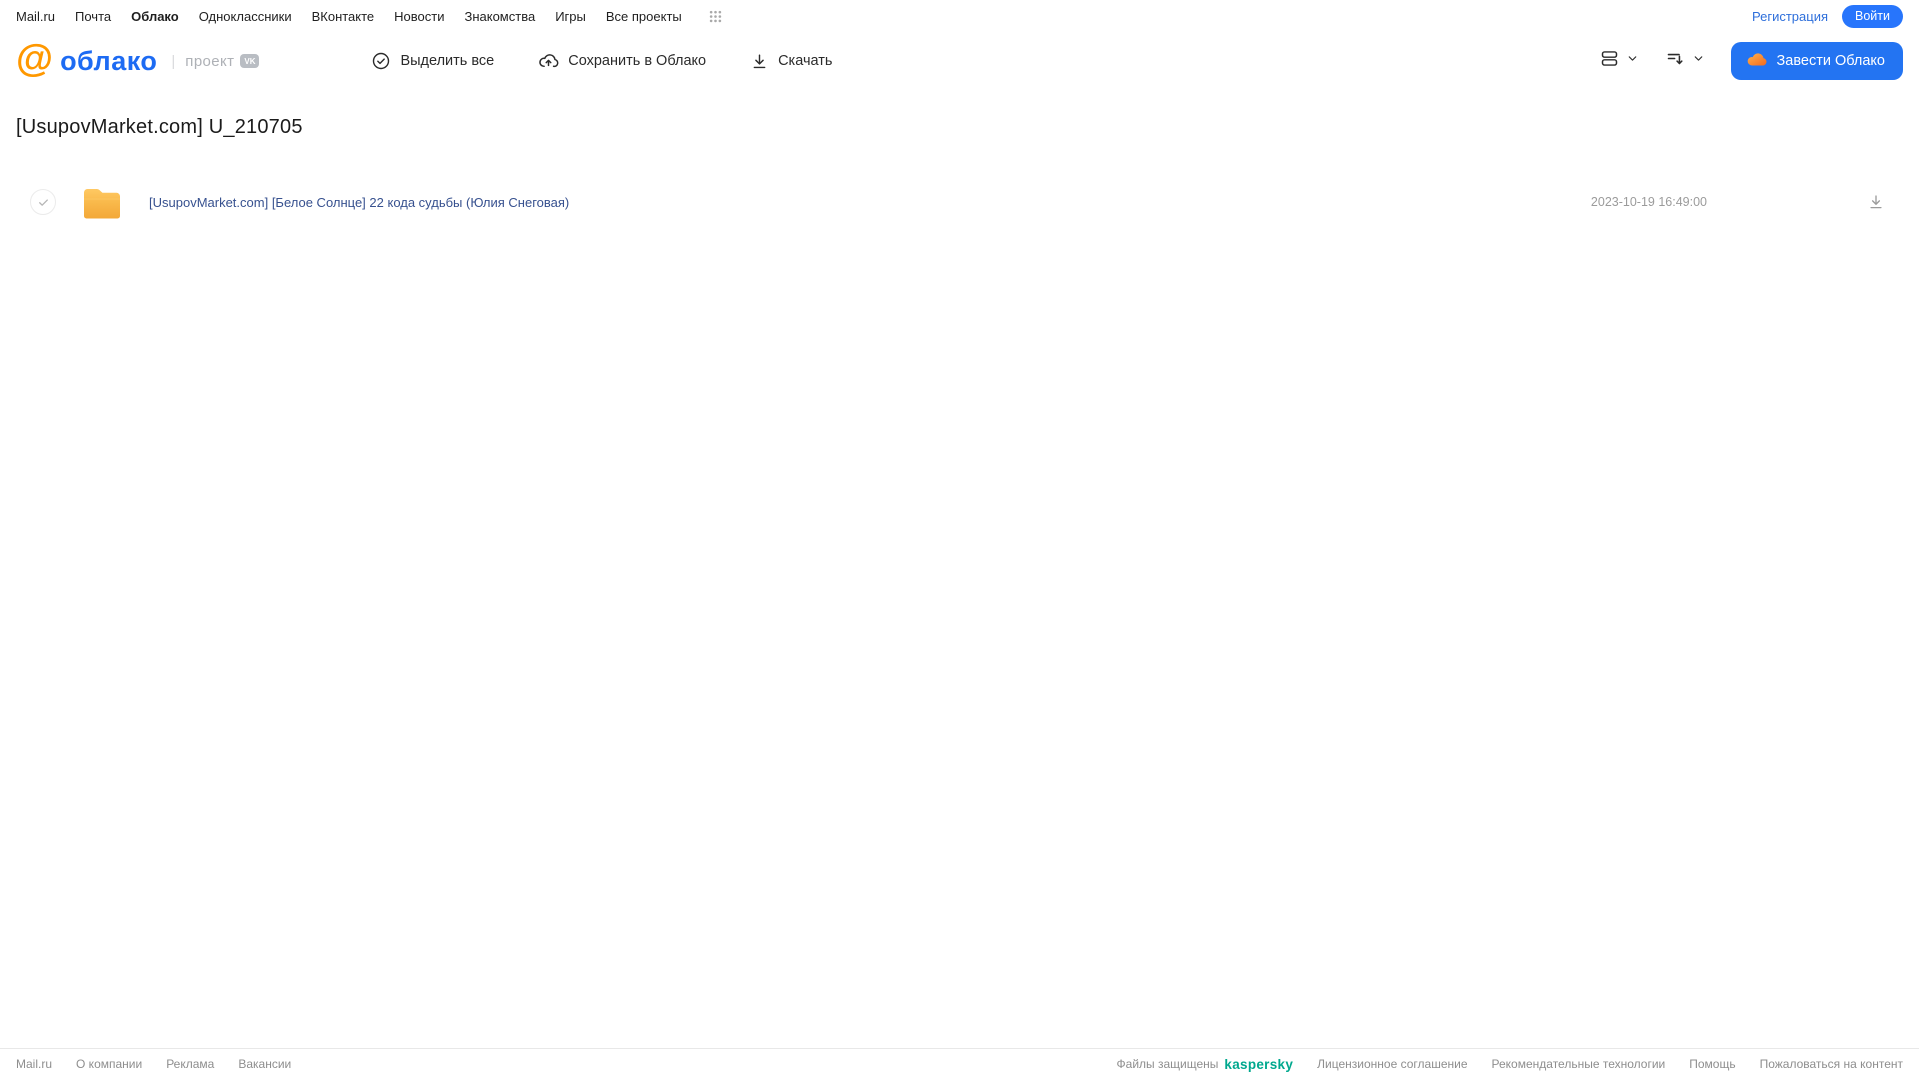 This screenshot has height=1079, width=1919. Describe the element at coordinates (1831, 1064) in the screenshot. I see `footer-link-report: Пожаловаться на контент` at that location.